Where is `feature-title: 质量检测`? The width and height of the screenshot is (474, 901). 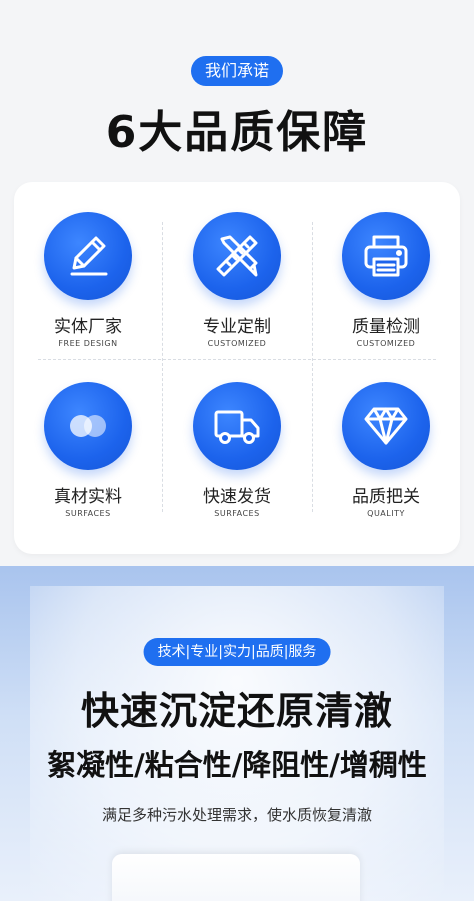 feature-title: 质量检测 is located at coordinates (386, 327).